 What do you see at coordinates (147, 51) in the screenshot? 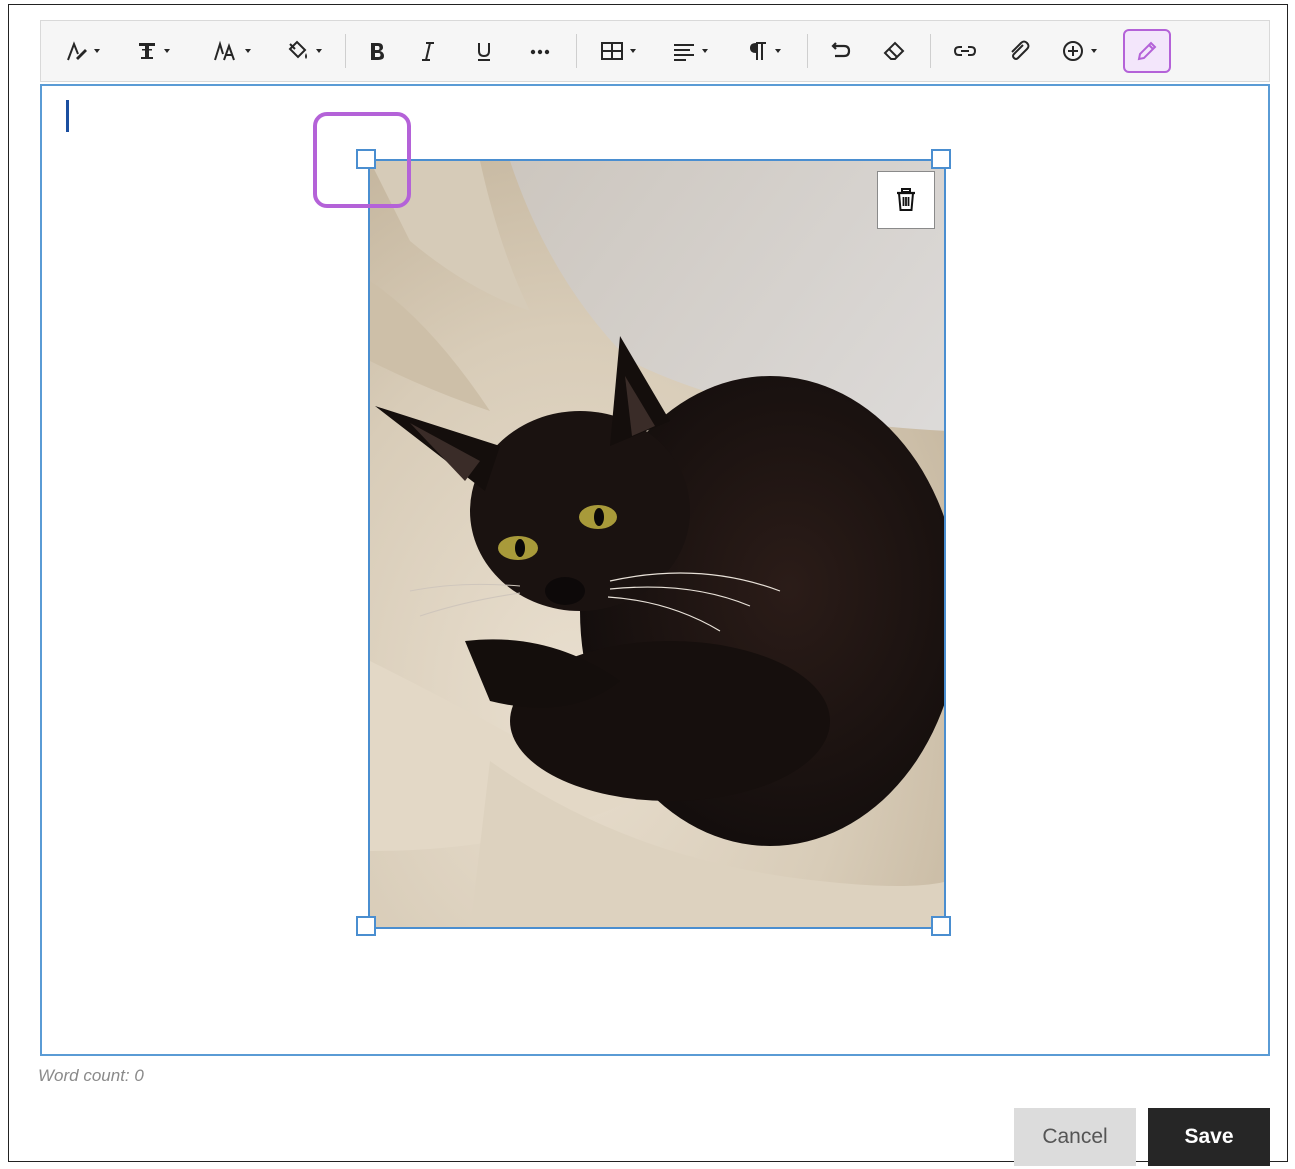
I see `font-family-icon` at bounding box center [147, 51].